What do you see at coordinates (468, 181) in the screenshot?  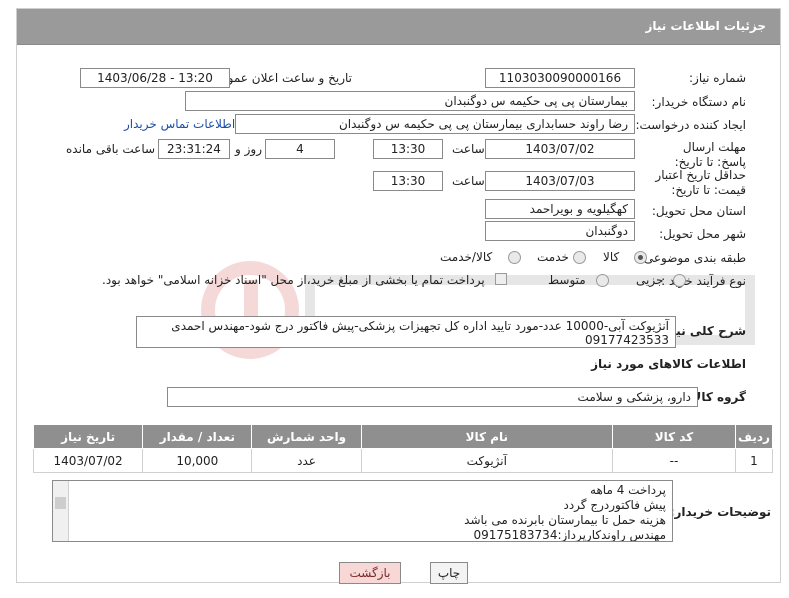 I see `validity-time-label: ساعت` at bounding box center [468, 181].